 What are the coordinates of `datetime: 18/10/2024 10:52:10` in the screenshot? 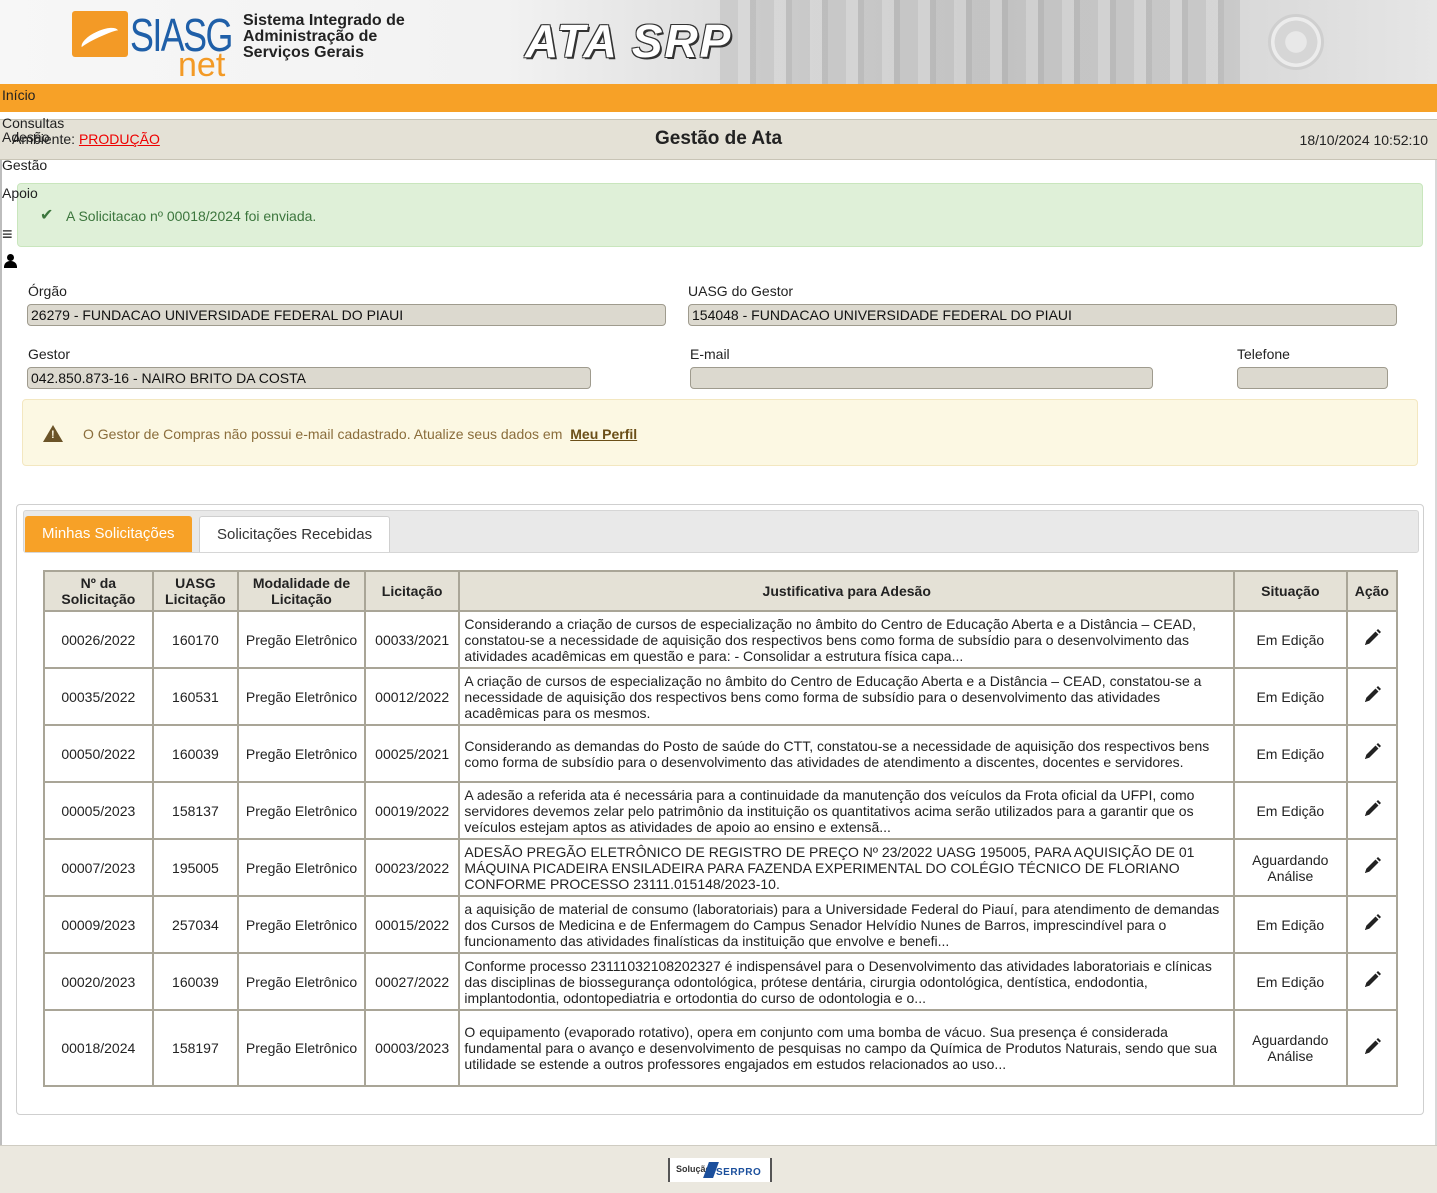 It's located at (1363, 140).